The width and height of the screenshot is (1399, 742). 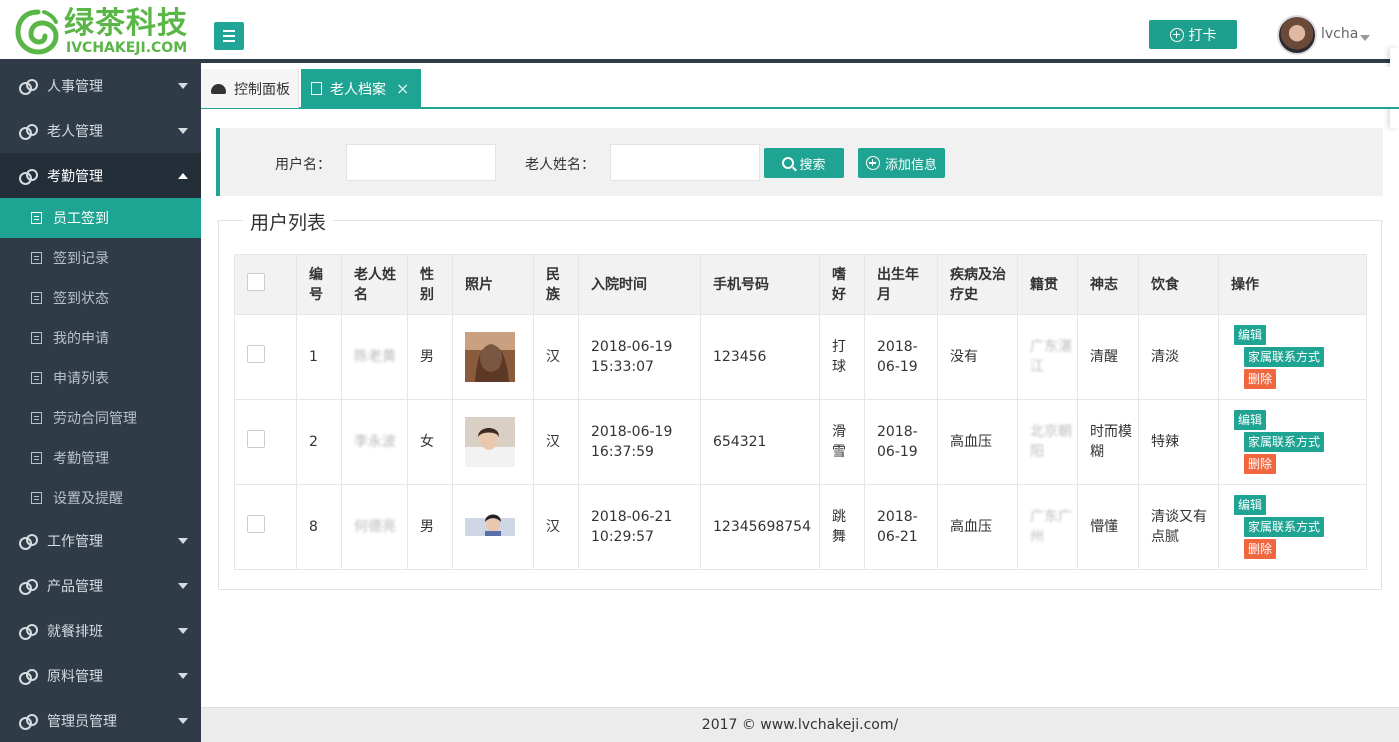 I want to click on column-header: 老人姓名, so click(x=374, y=284).